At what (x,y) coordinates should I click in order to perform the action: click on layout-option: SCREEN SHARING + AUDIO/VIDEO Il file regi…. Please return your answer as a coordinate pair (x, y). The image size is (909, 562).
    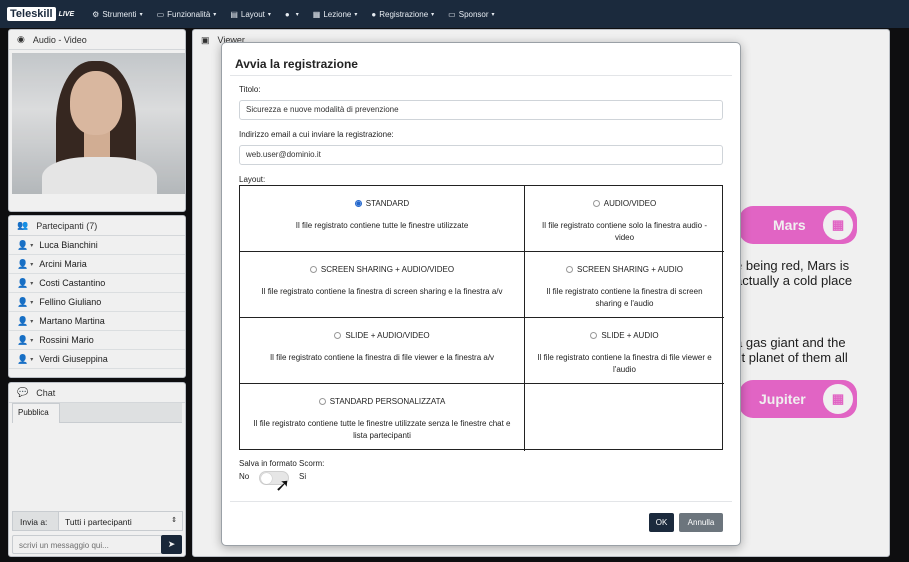
    Looking at the image, I should click on (382, 285).